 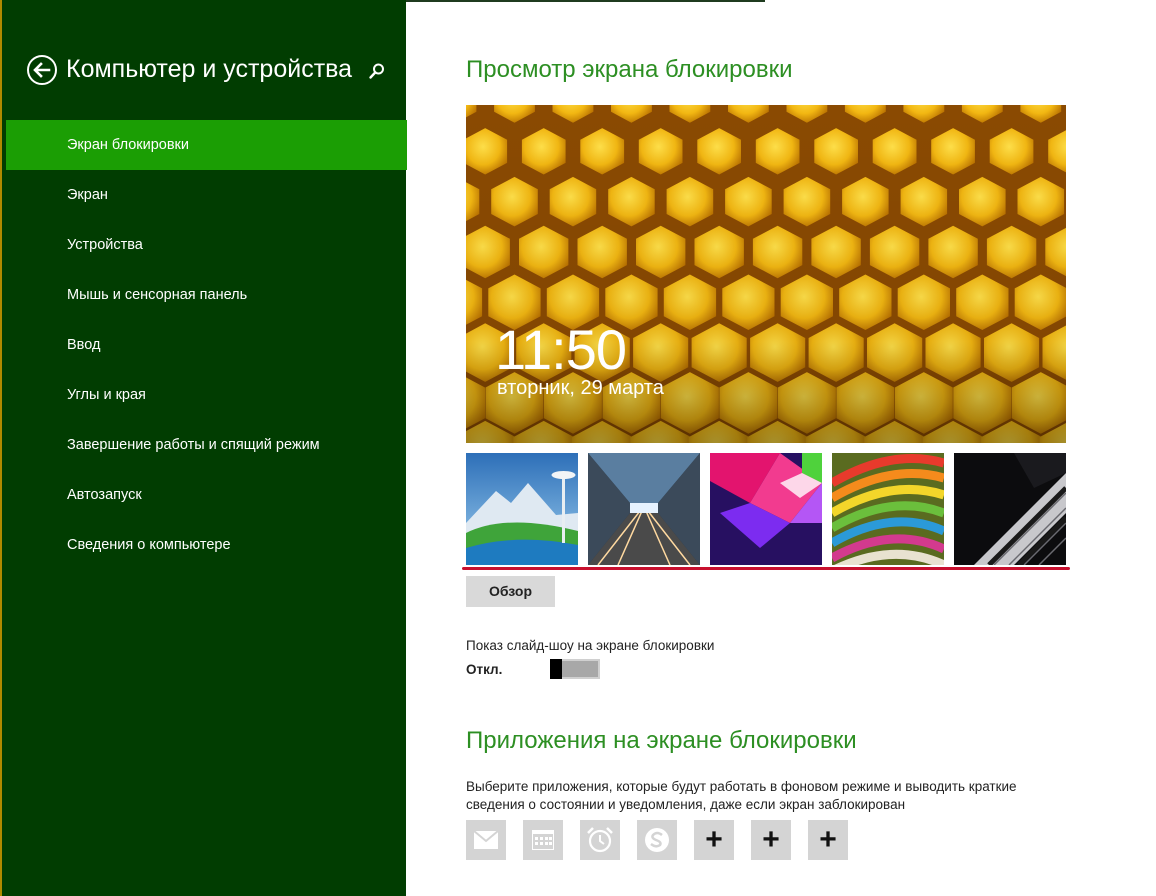 I want to click on sidebar-item-mouse-touchpad: Мышь и сенсорная панель, so click(x=206, y=295).